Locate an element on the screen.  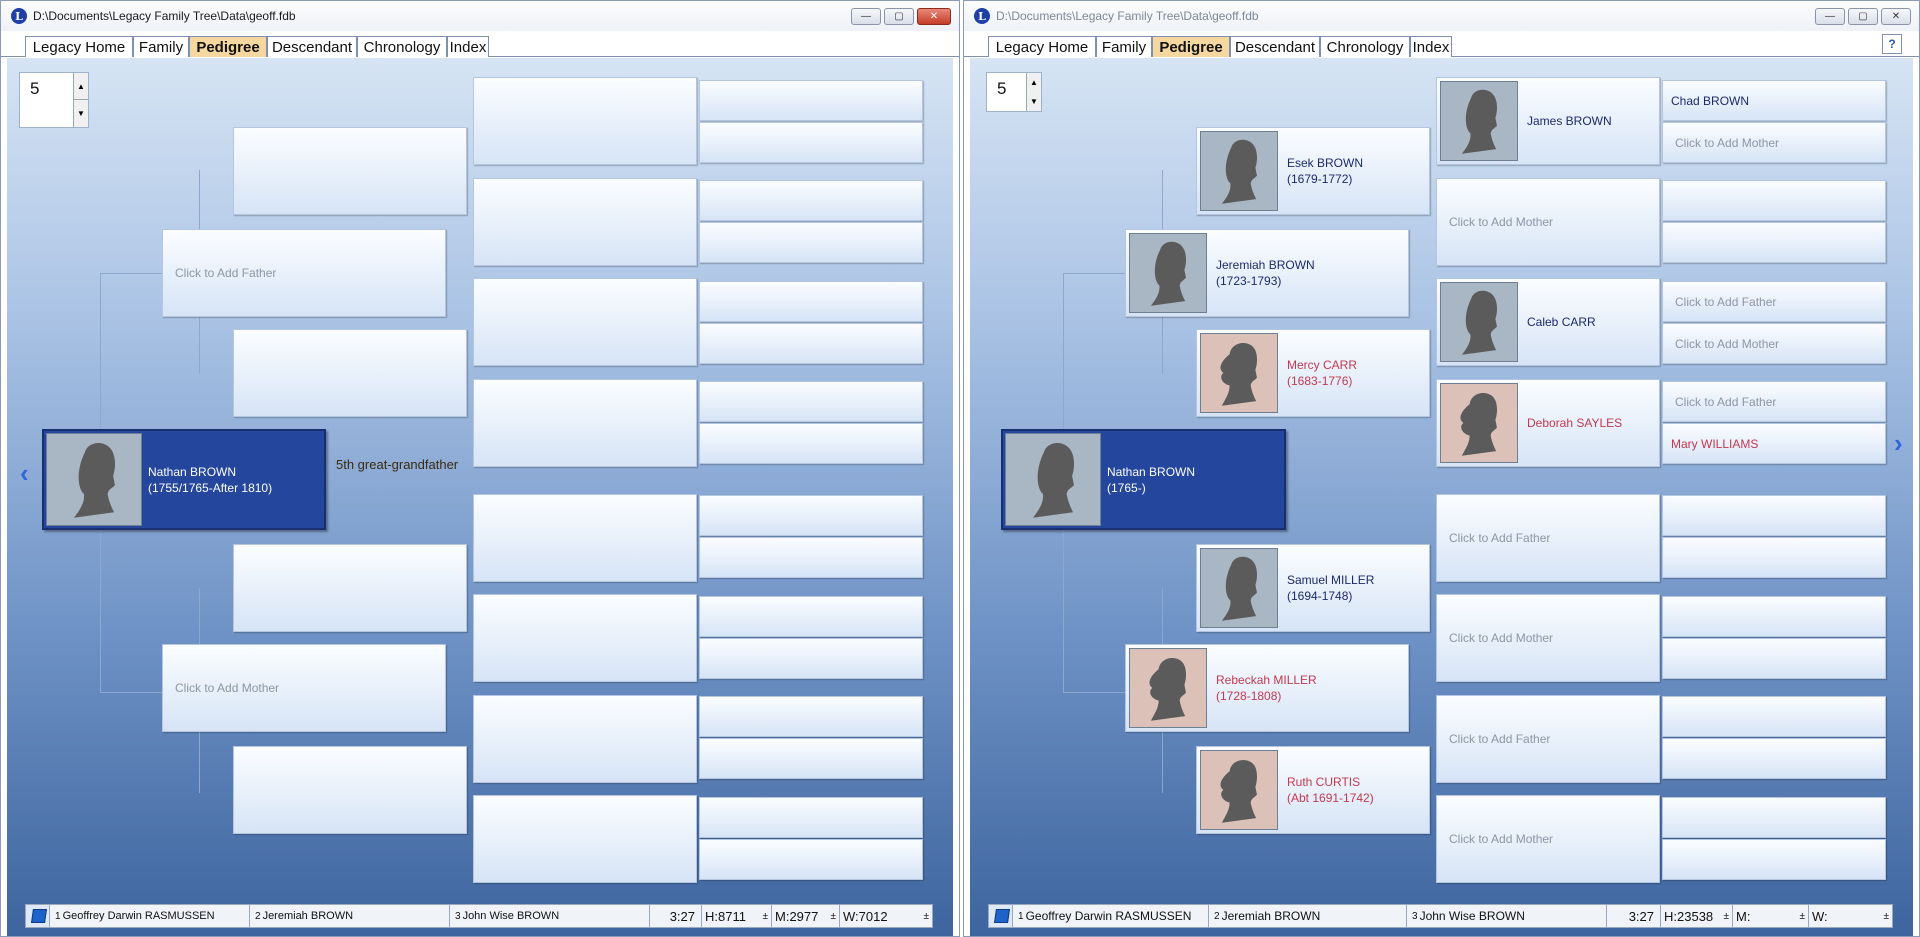
father-box: Click to Add Father is located at coordinates (304, 273).